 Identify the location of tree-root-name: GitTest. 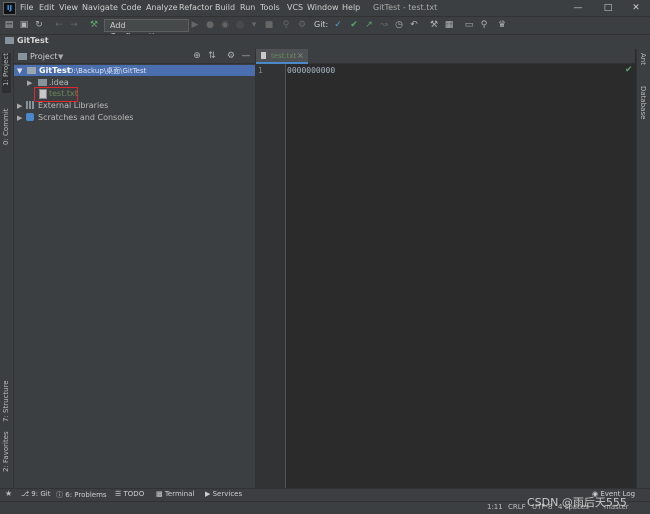
(55, 70).